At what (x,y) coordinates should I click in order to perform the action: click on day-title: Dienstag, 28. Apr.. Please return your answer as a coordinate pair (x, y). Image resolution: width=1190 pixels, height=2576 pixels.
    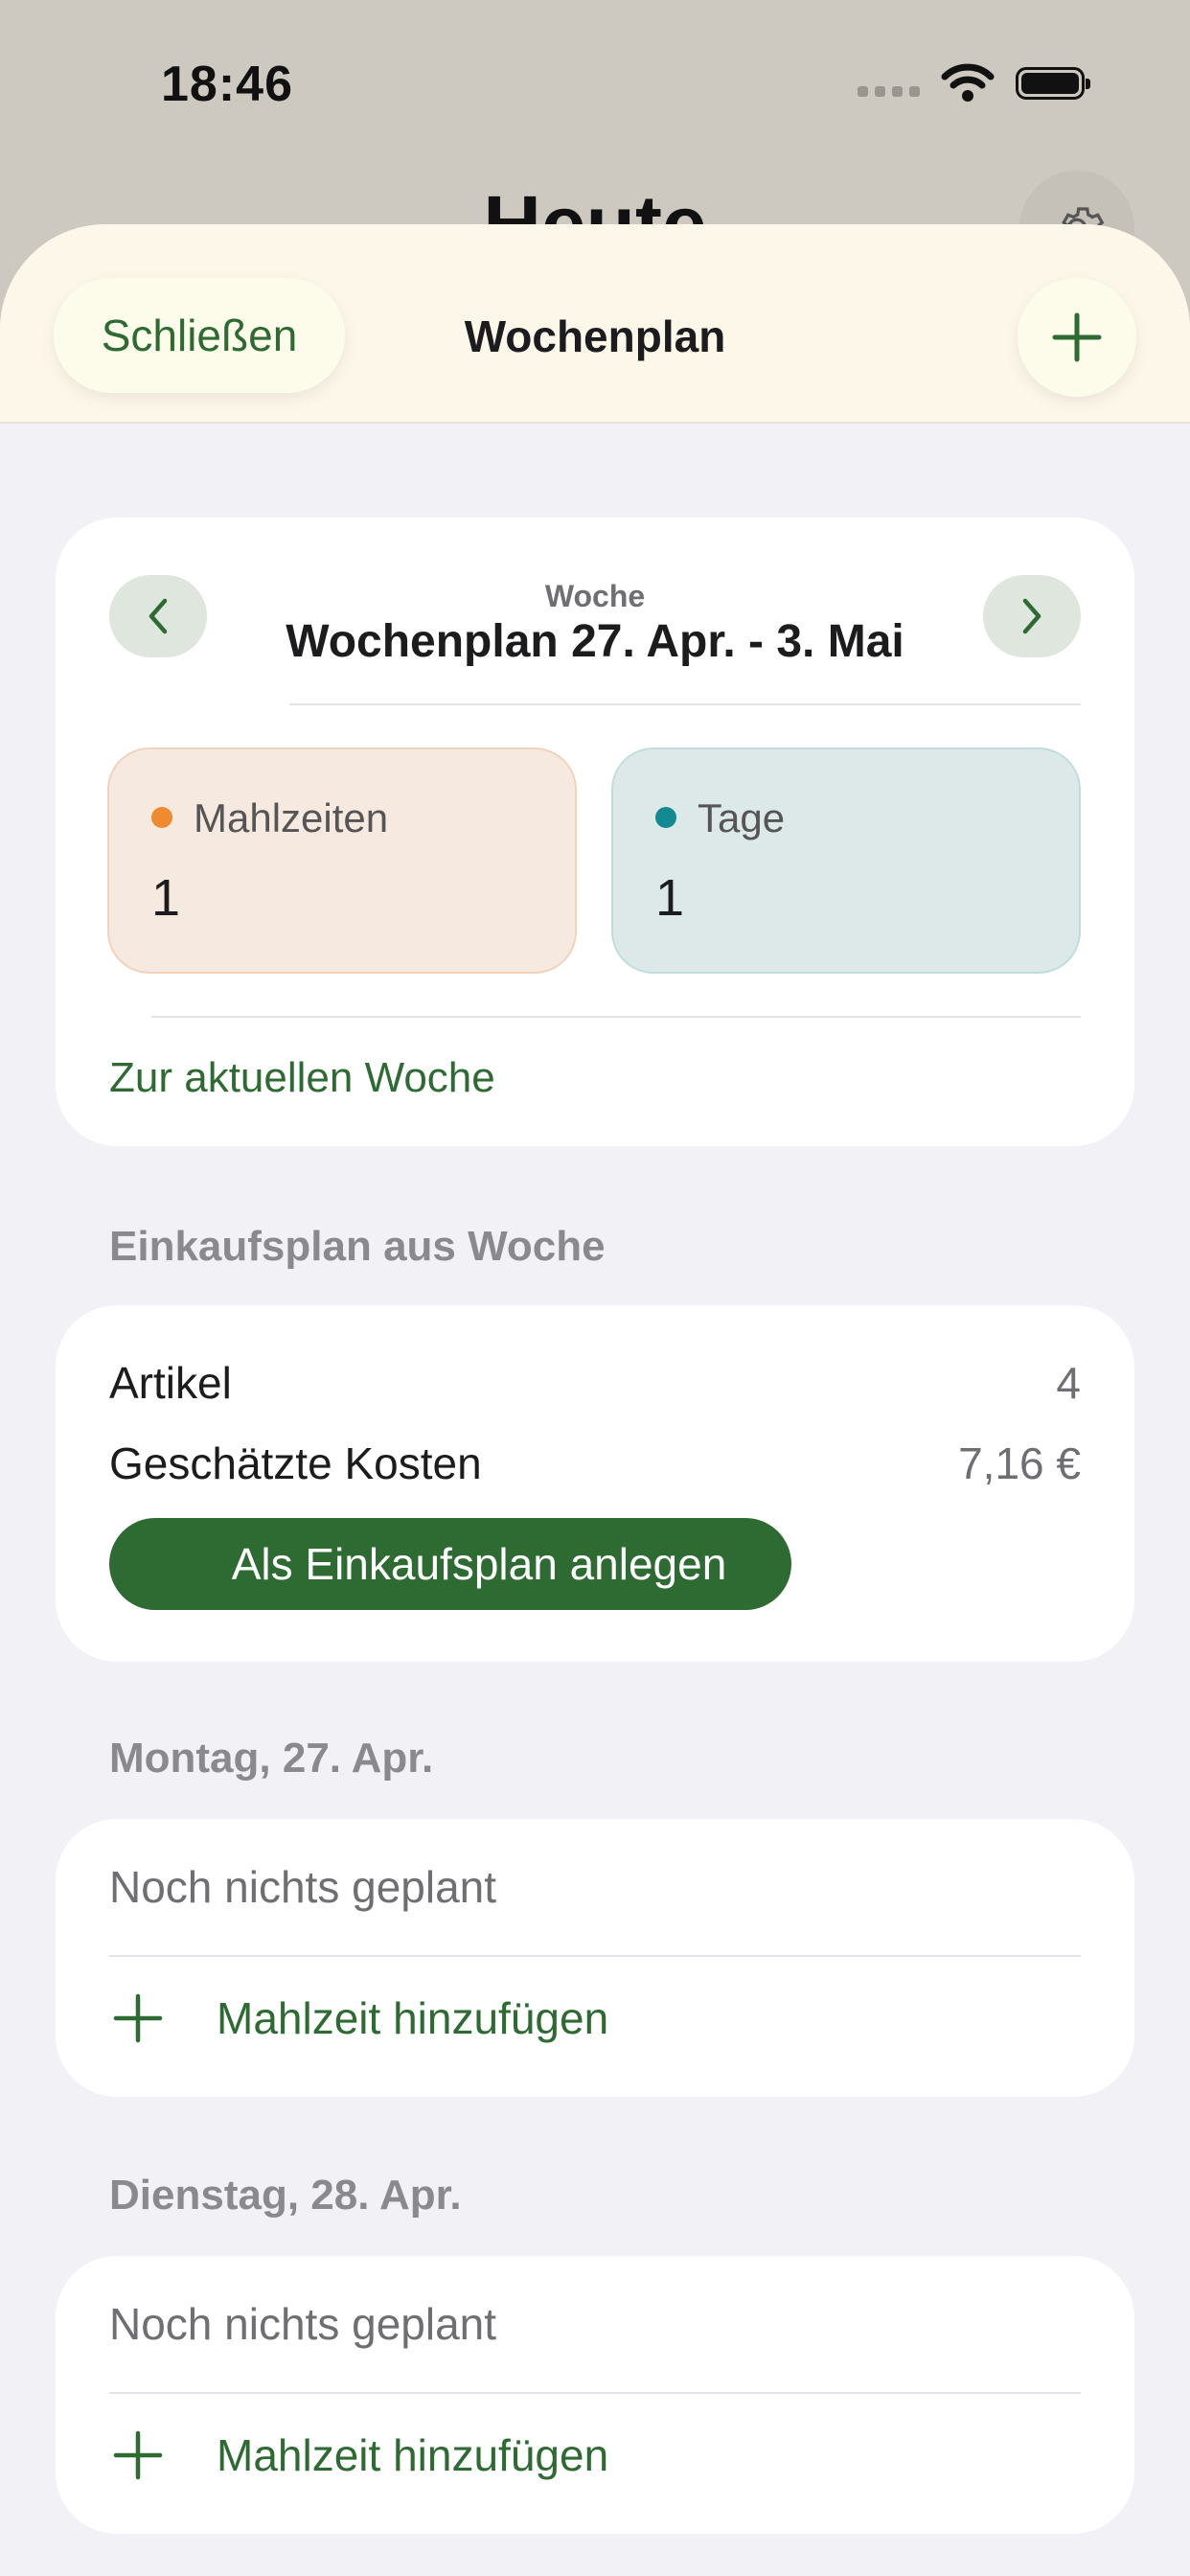
    Looking at the image, I should click on (286, 2195).